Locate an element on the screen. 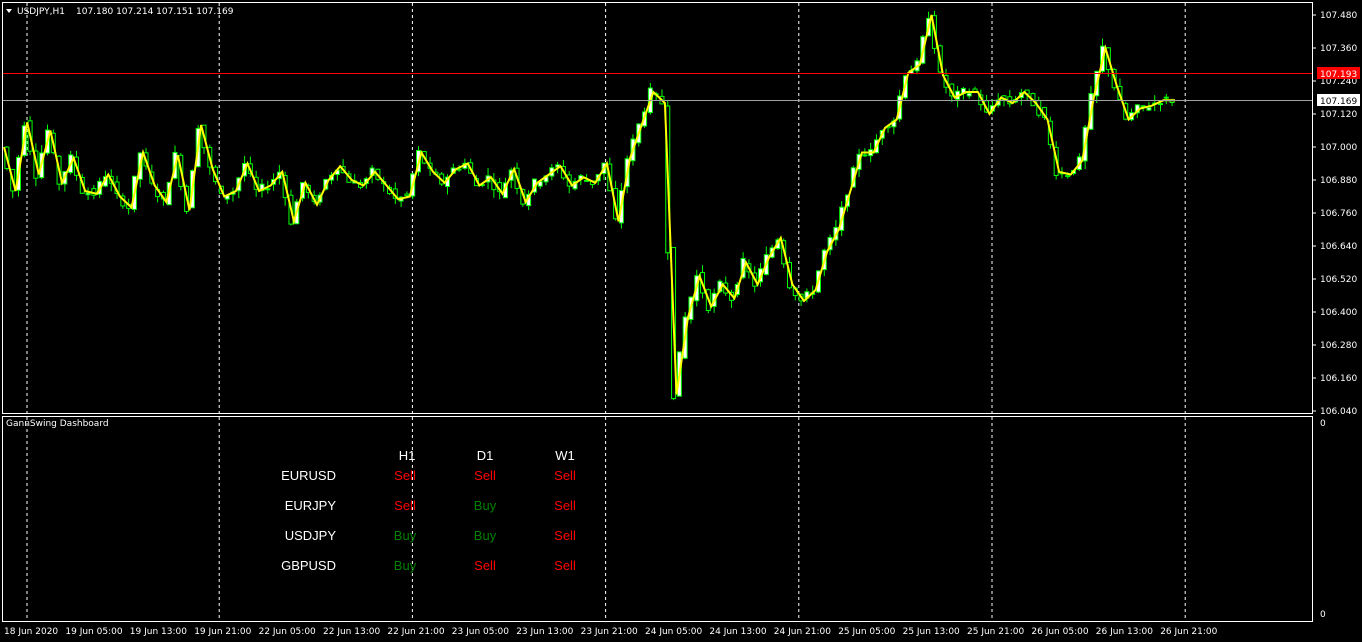 The height and width of the screenshot is (642, 1362). row-symbol-gbpusd: GBPUSD is located at coordinates (308, 565).